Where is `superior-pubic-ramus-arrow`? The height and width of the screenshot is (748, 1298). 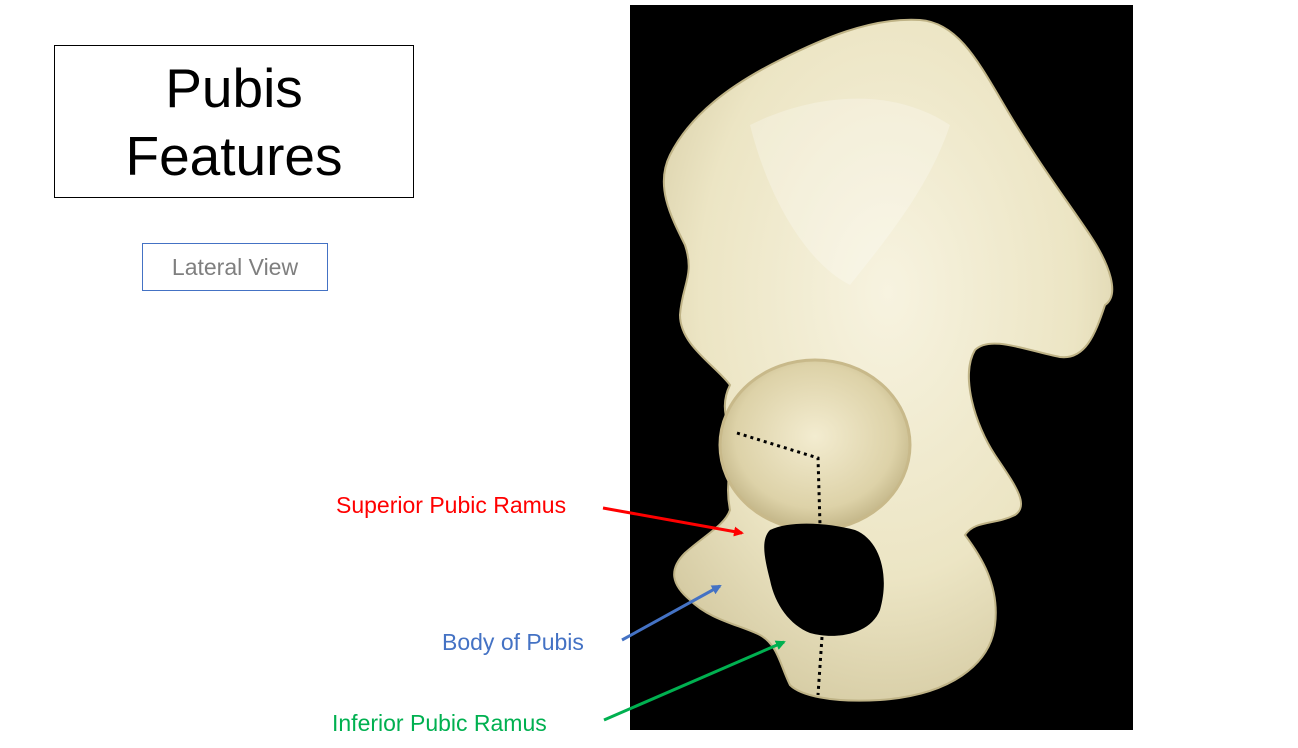 superior-pubic-ramus-arrow is located at coordinates (673, 521).